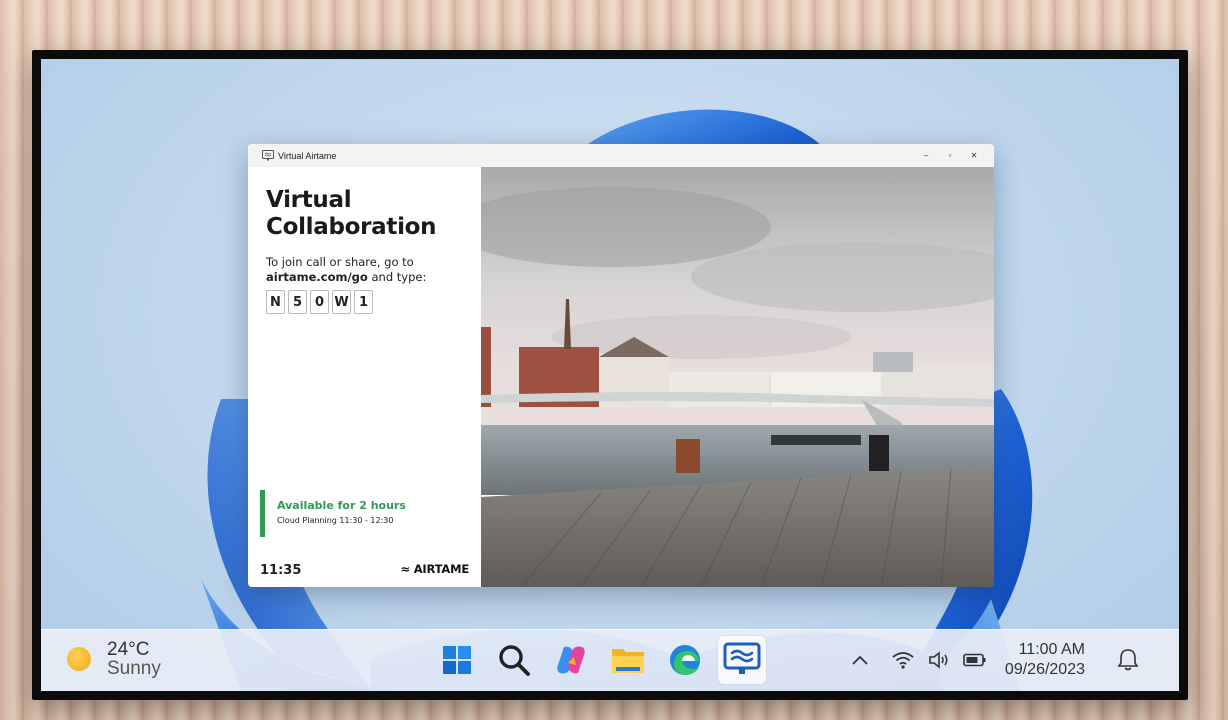  What do you see at coordinates (685, 660) in the screenshot?
I see `edge-icon` at bounding box center [685, 660].